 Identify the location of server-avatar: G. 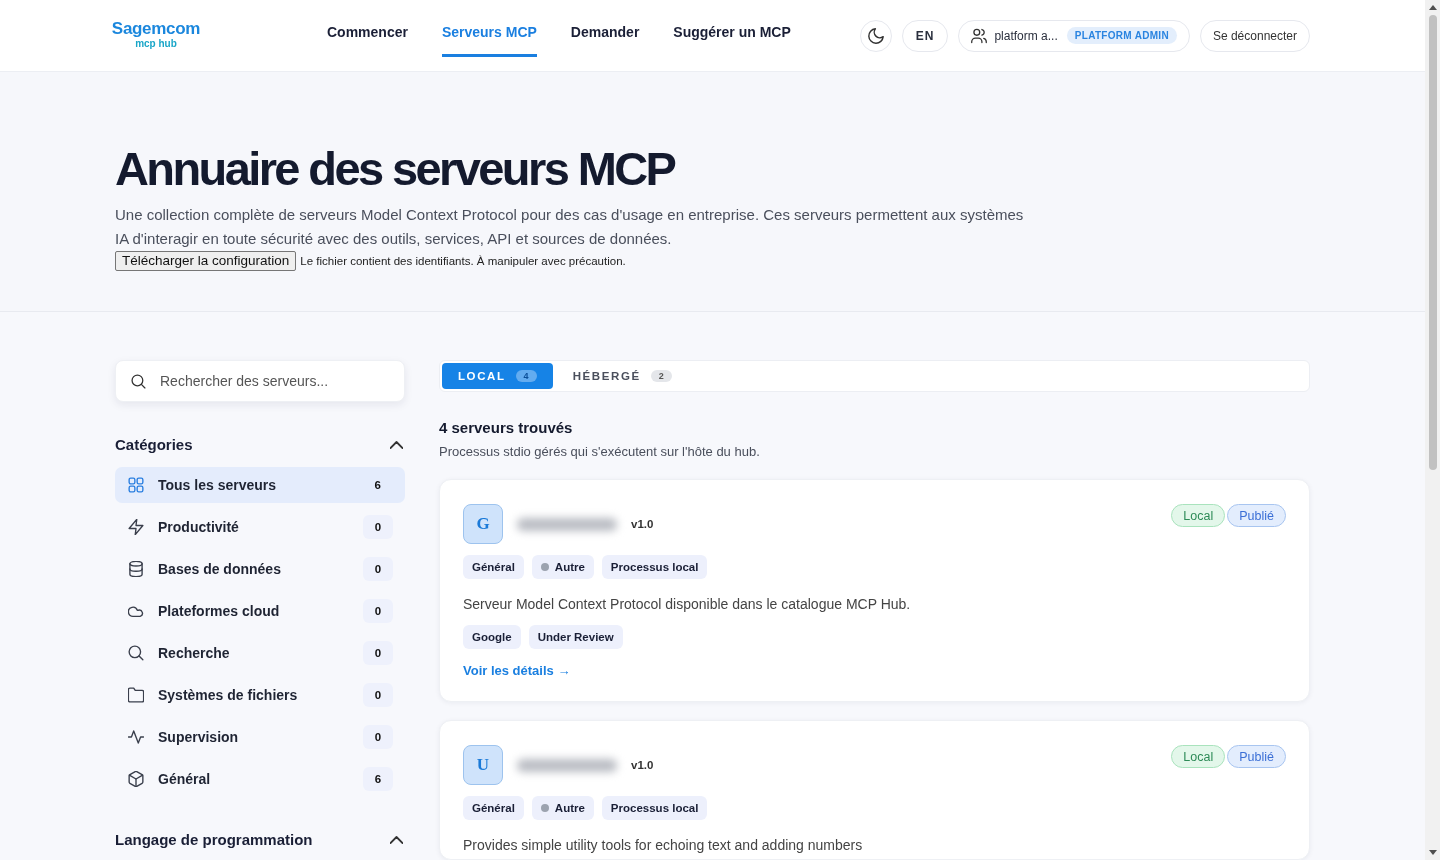
(483, 524).